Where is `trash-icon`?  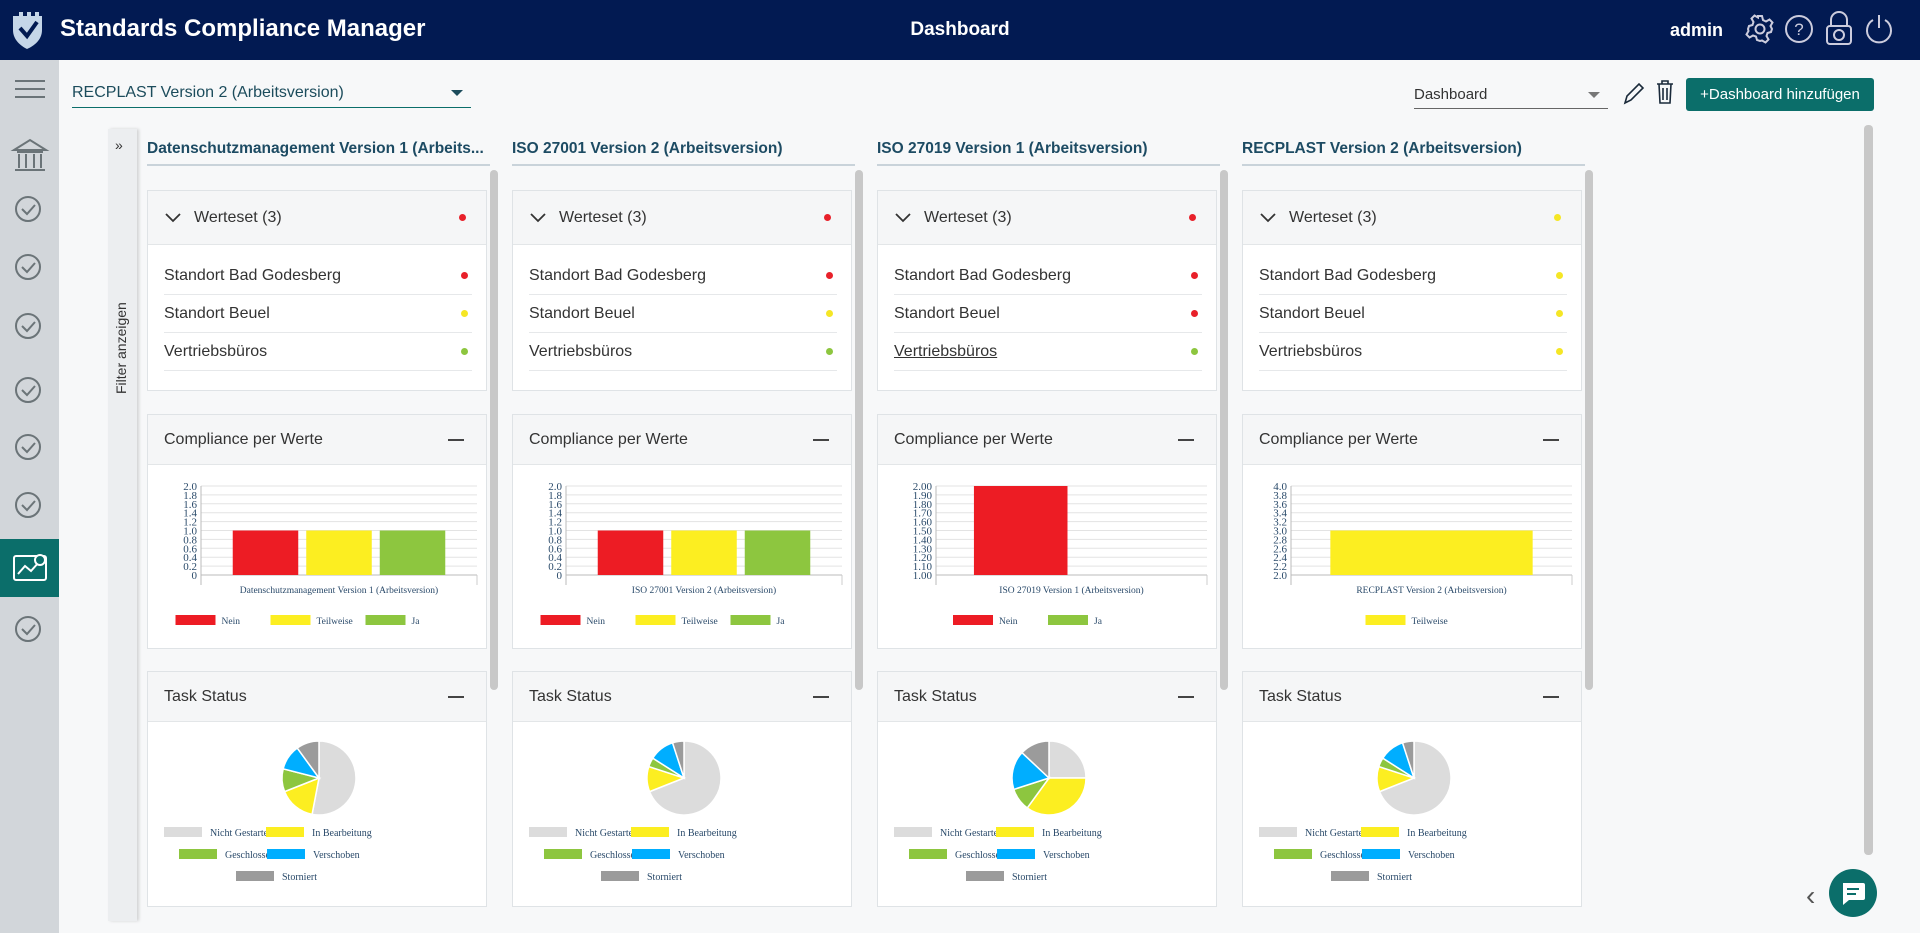 trash-icon is located at coordinates (1665, 92).